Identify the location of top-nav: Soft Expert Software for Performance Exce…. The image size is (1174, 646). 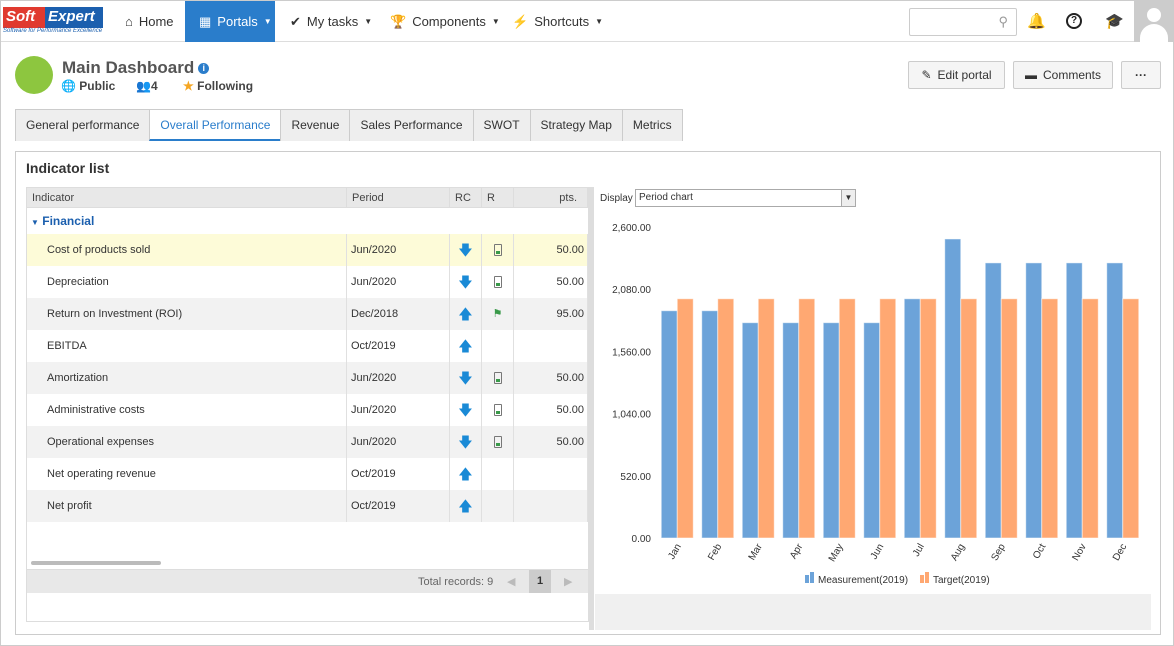
(587, 21).